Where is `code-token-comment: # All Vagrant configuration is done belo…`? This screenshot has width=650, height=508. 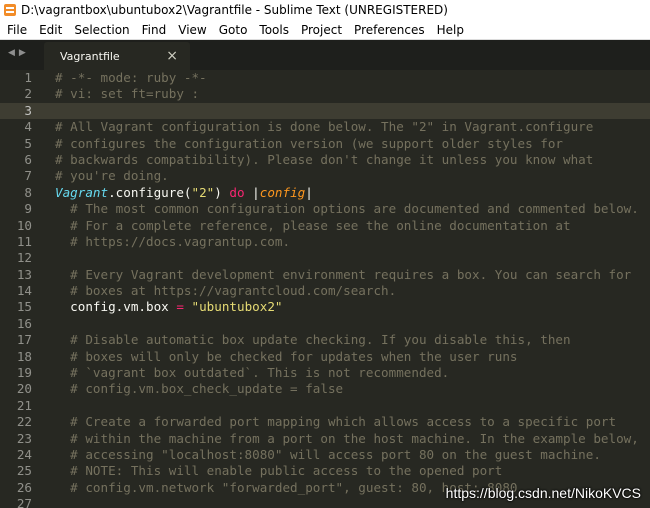
code-token-comment: # All Vagrant configuration is done belo… is located at coordinates (324, 127).